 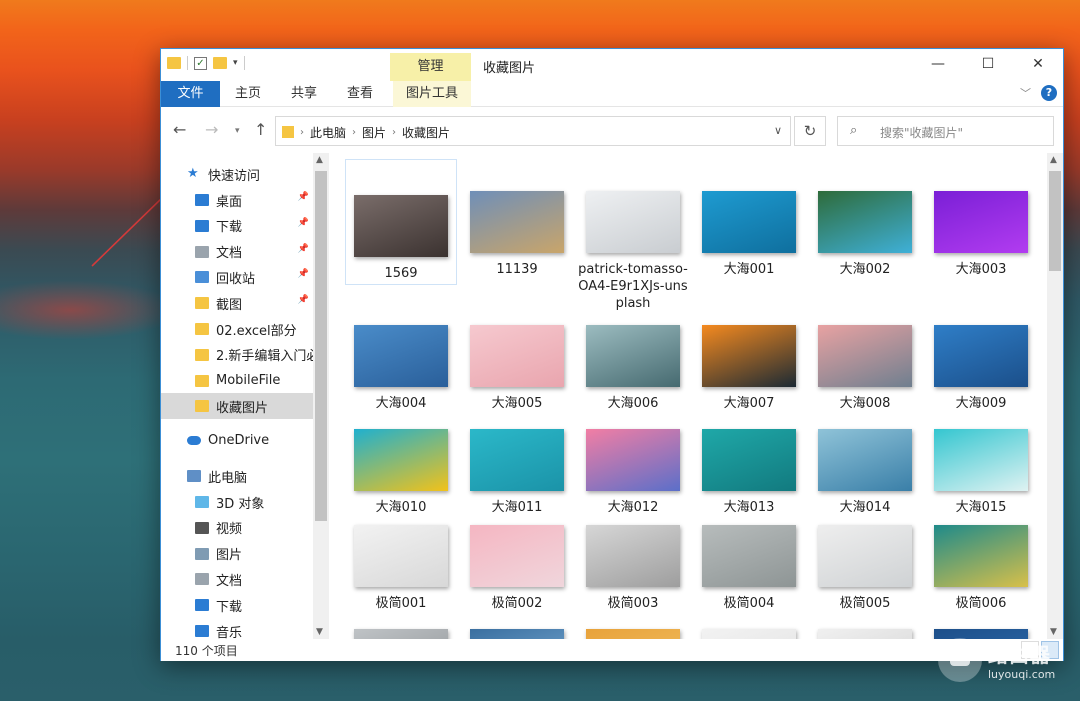 What do you see at coordinates (432, 94) in the screenshot?
I see `tab-picture-tools: 图片工具` at bounding box center [432, 94].